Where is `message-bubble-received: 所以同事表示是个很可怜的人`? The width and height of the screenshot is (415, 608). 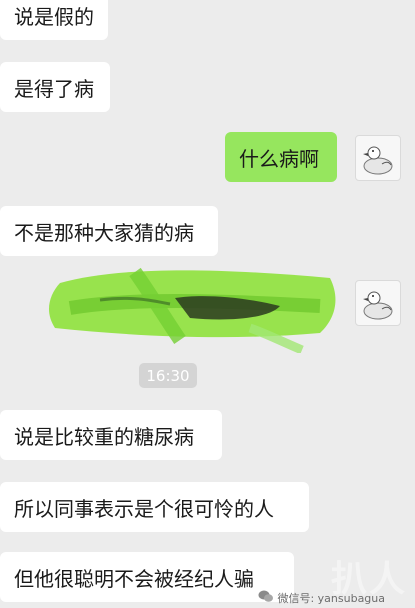
message-bubble-received: 所以同事表示是个很可怜的人 is located at coordinates (154, 507).